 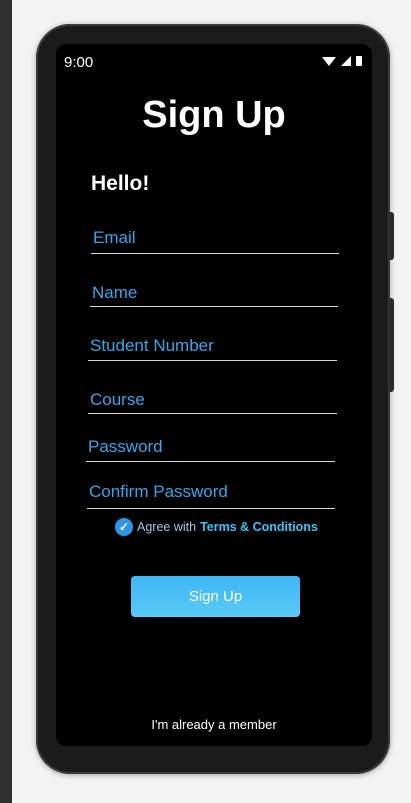 What do you see at coordinates (124, 527) in the screenshot?
I see `agree-checkbox: ✓` at bounding box center [124, 527].